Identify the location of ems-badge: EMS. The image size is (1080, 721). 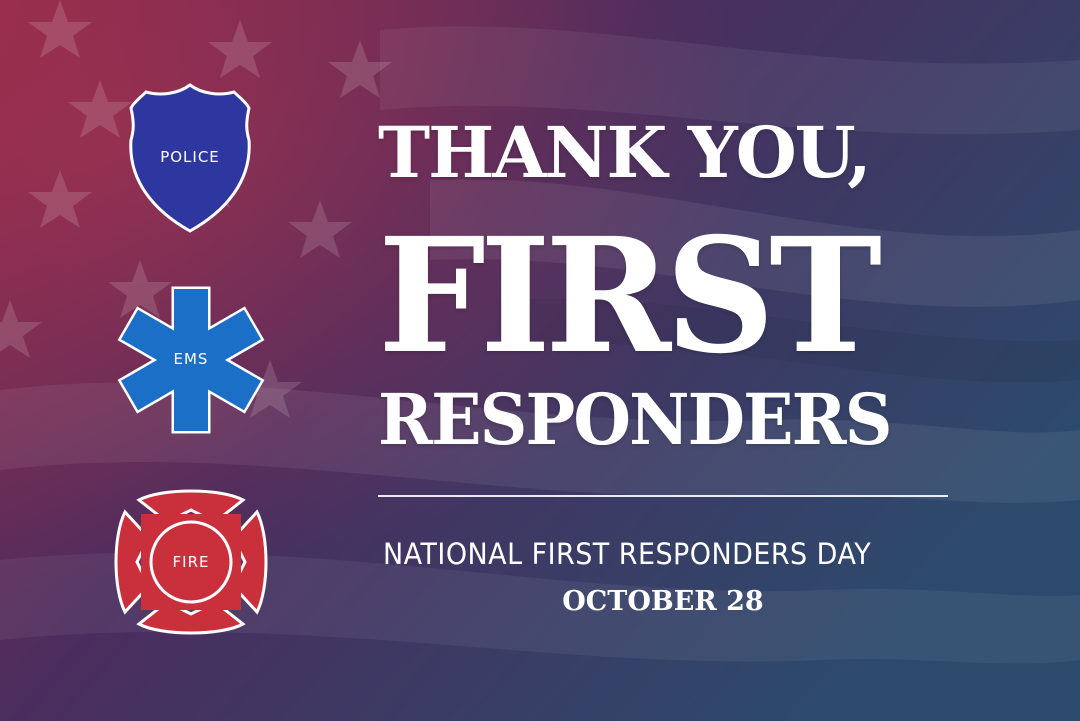
(191, 360).